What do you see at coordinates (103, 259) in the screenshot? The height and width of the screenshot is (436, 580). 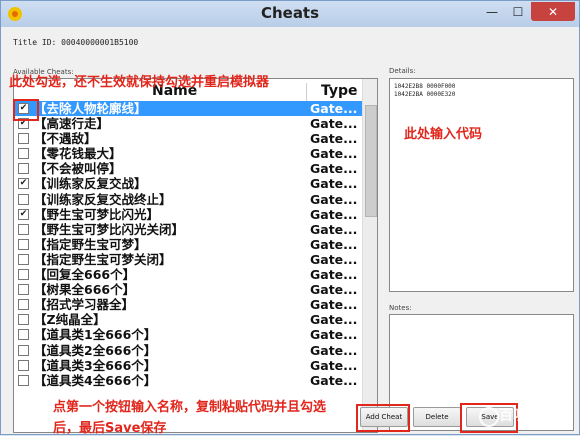 I see `cheat-name: 【指定野生宝可梦关闭】` at bounding box center [103, 259].